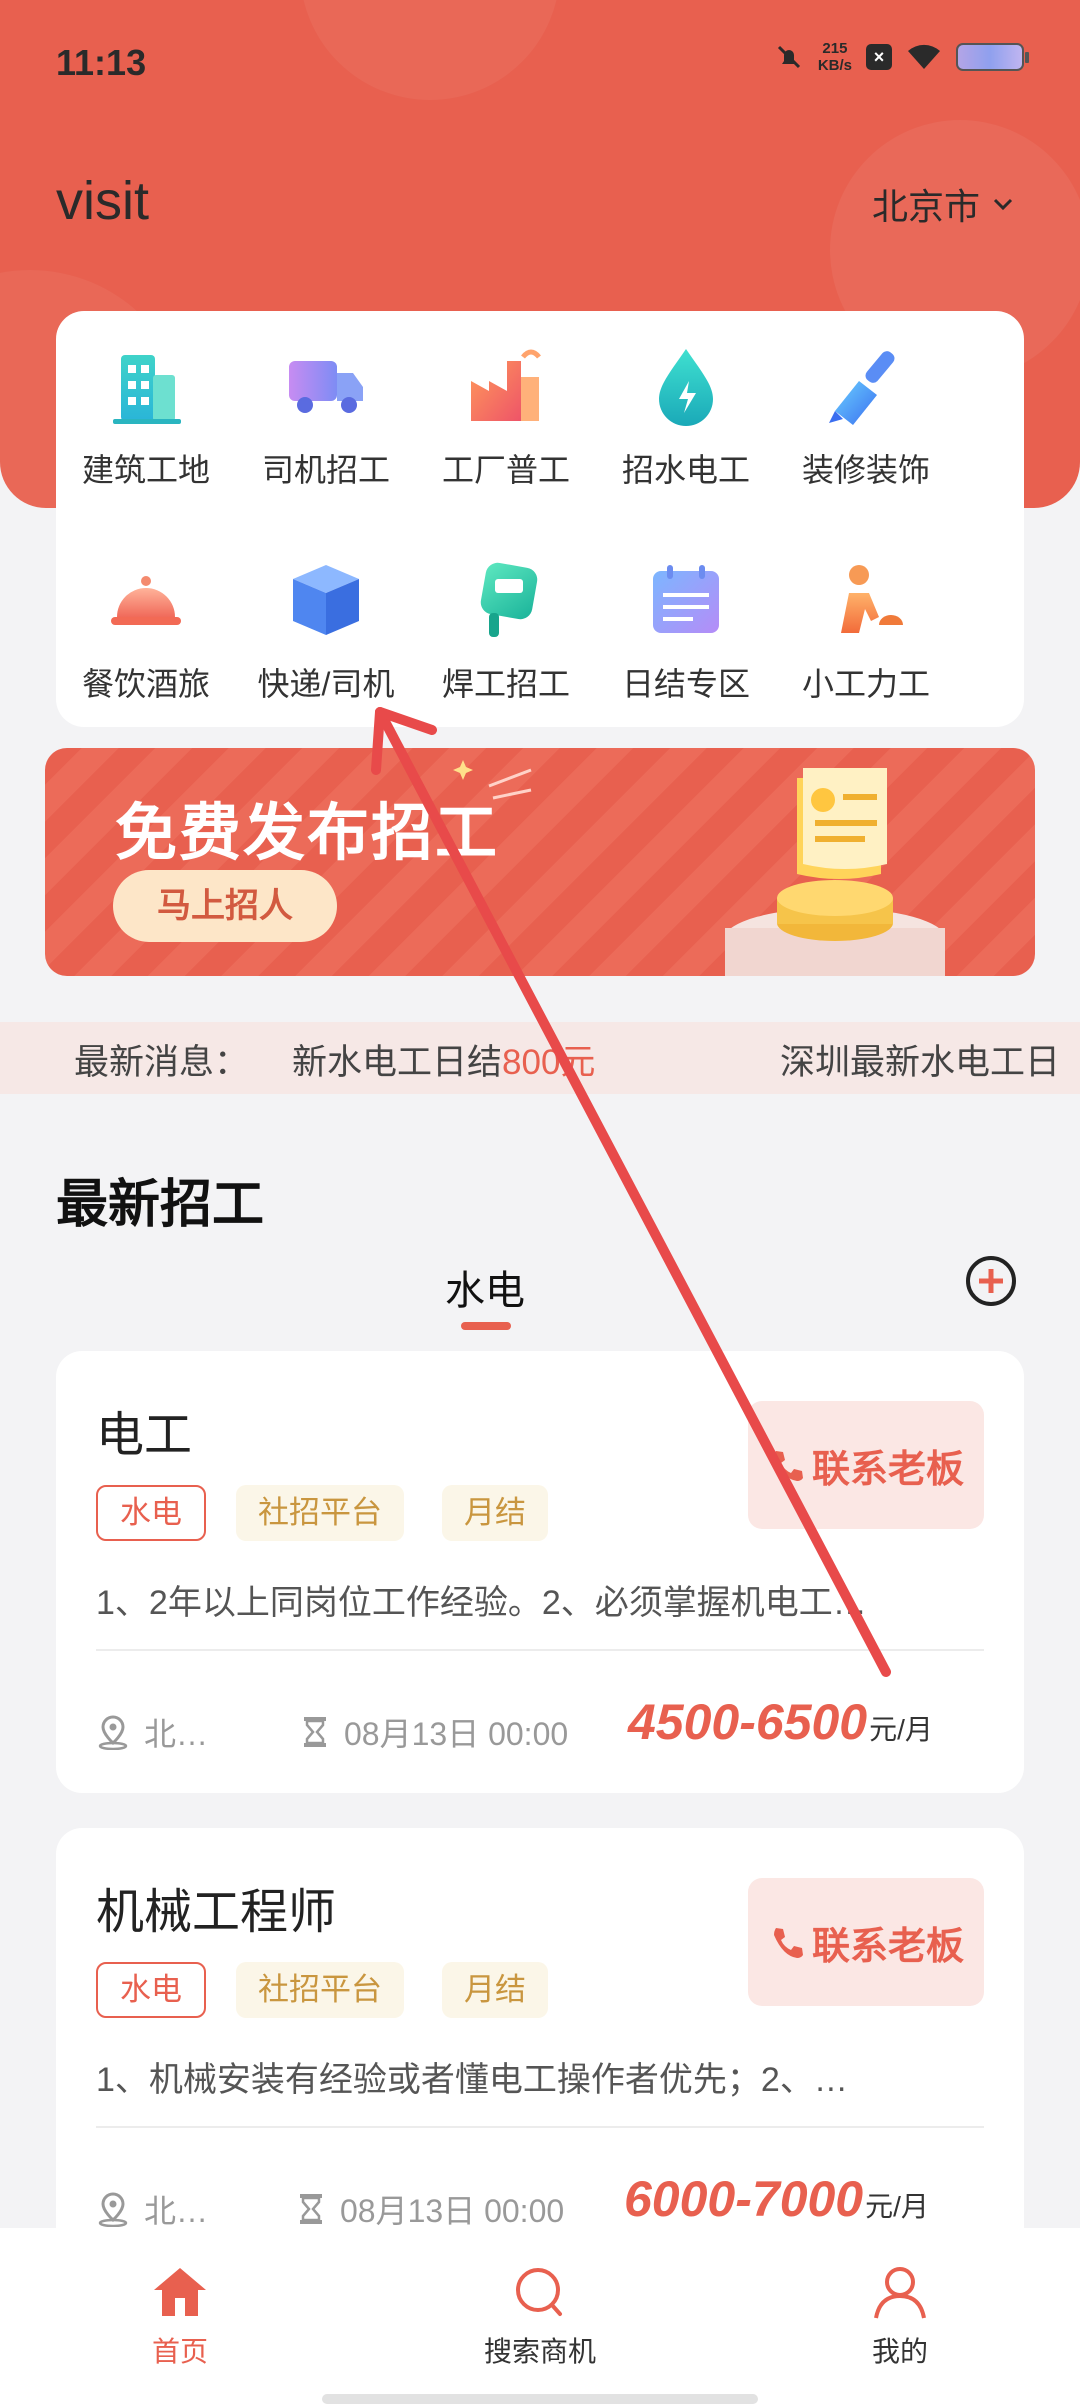 The height and width of the screenshot is (2408, 1080). I want to click on network-speed: 215 KB/s, so click(835, 57).